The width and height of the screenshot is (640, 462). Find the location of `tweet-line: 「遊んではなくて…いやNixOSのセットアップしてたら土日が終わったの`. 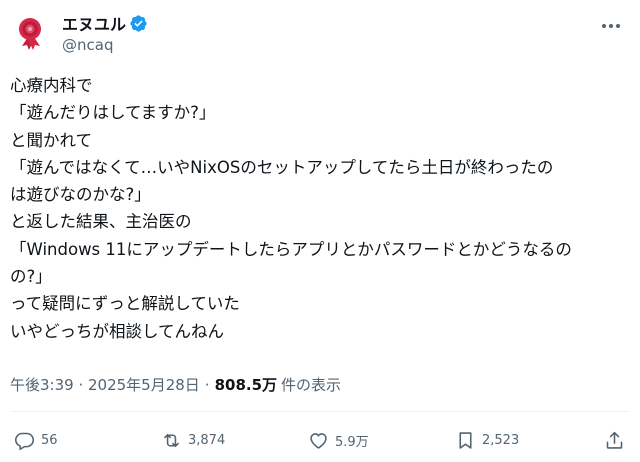

tweet-line: 「遊んではなくて…いやNixOSのセットアップしてたら土日が終わったの is located at coordinates (282, 167).